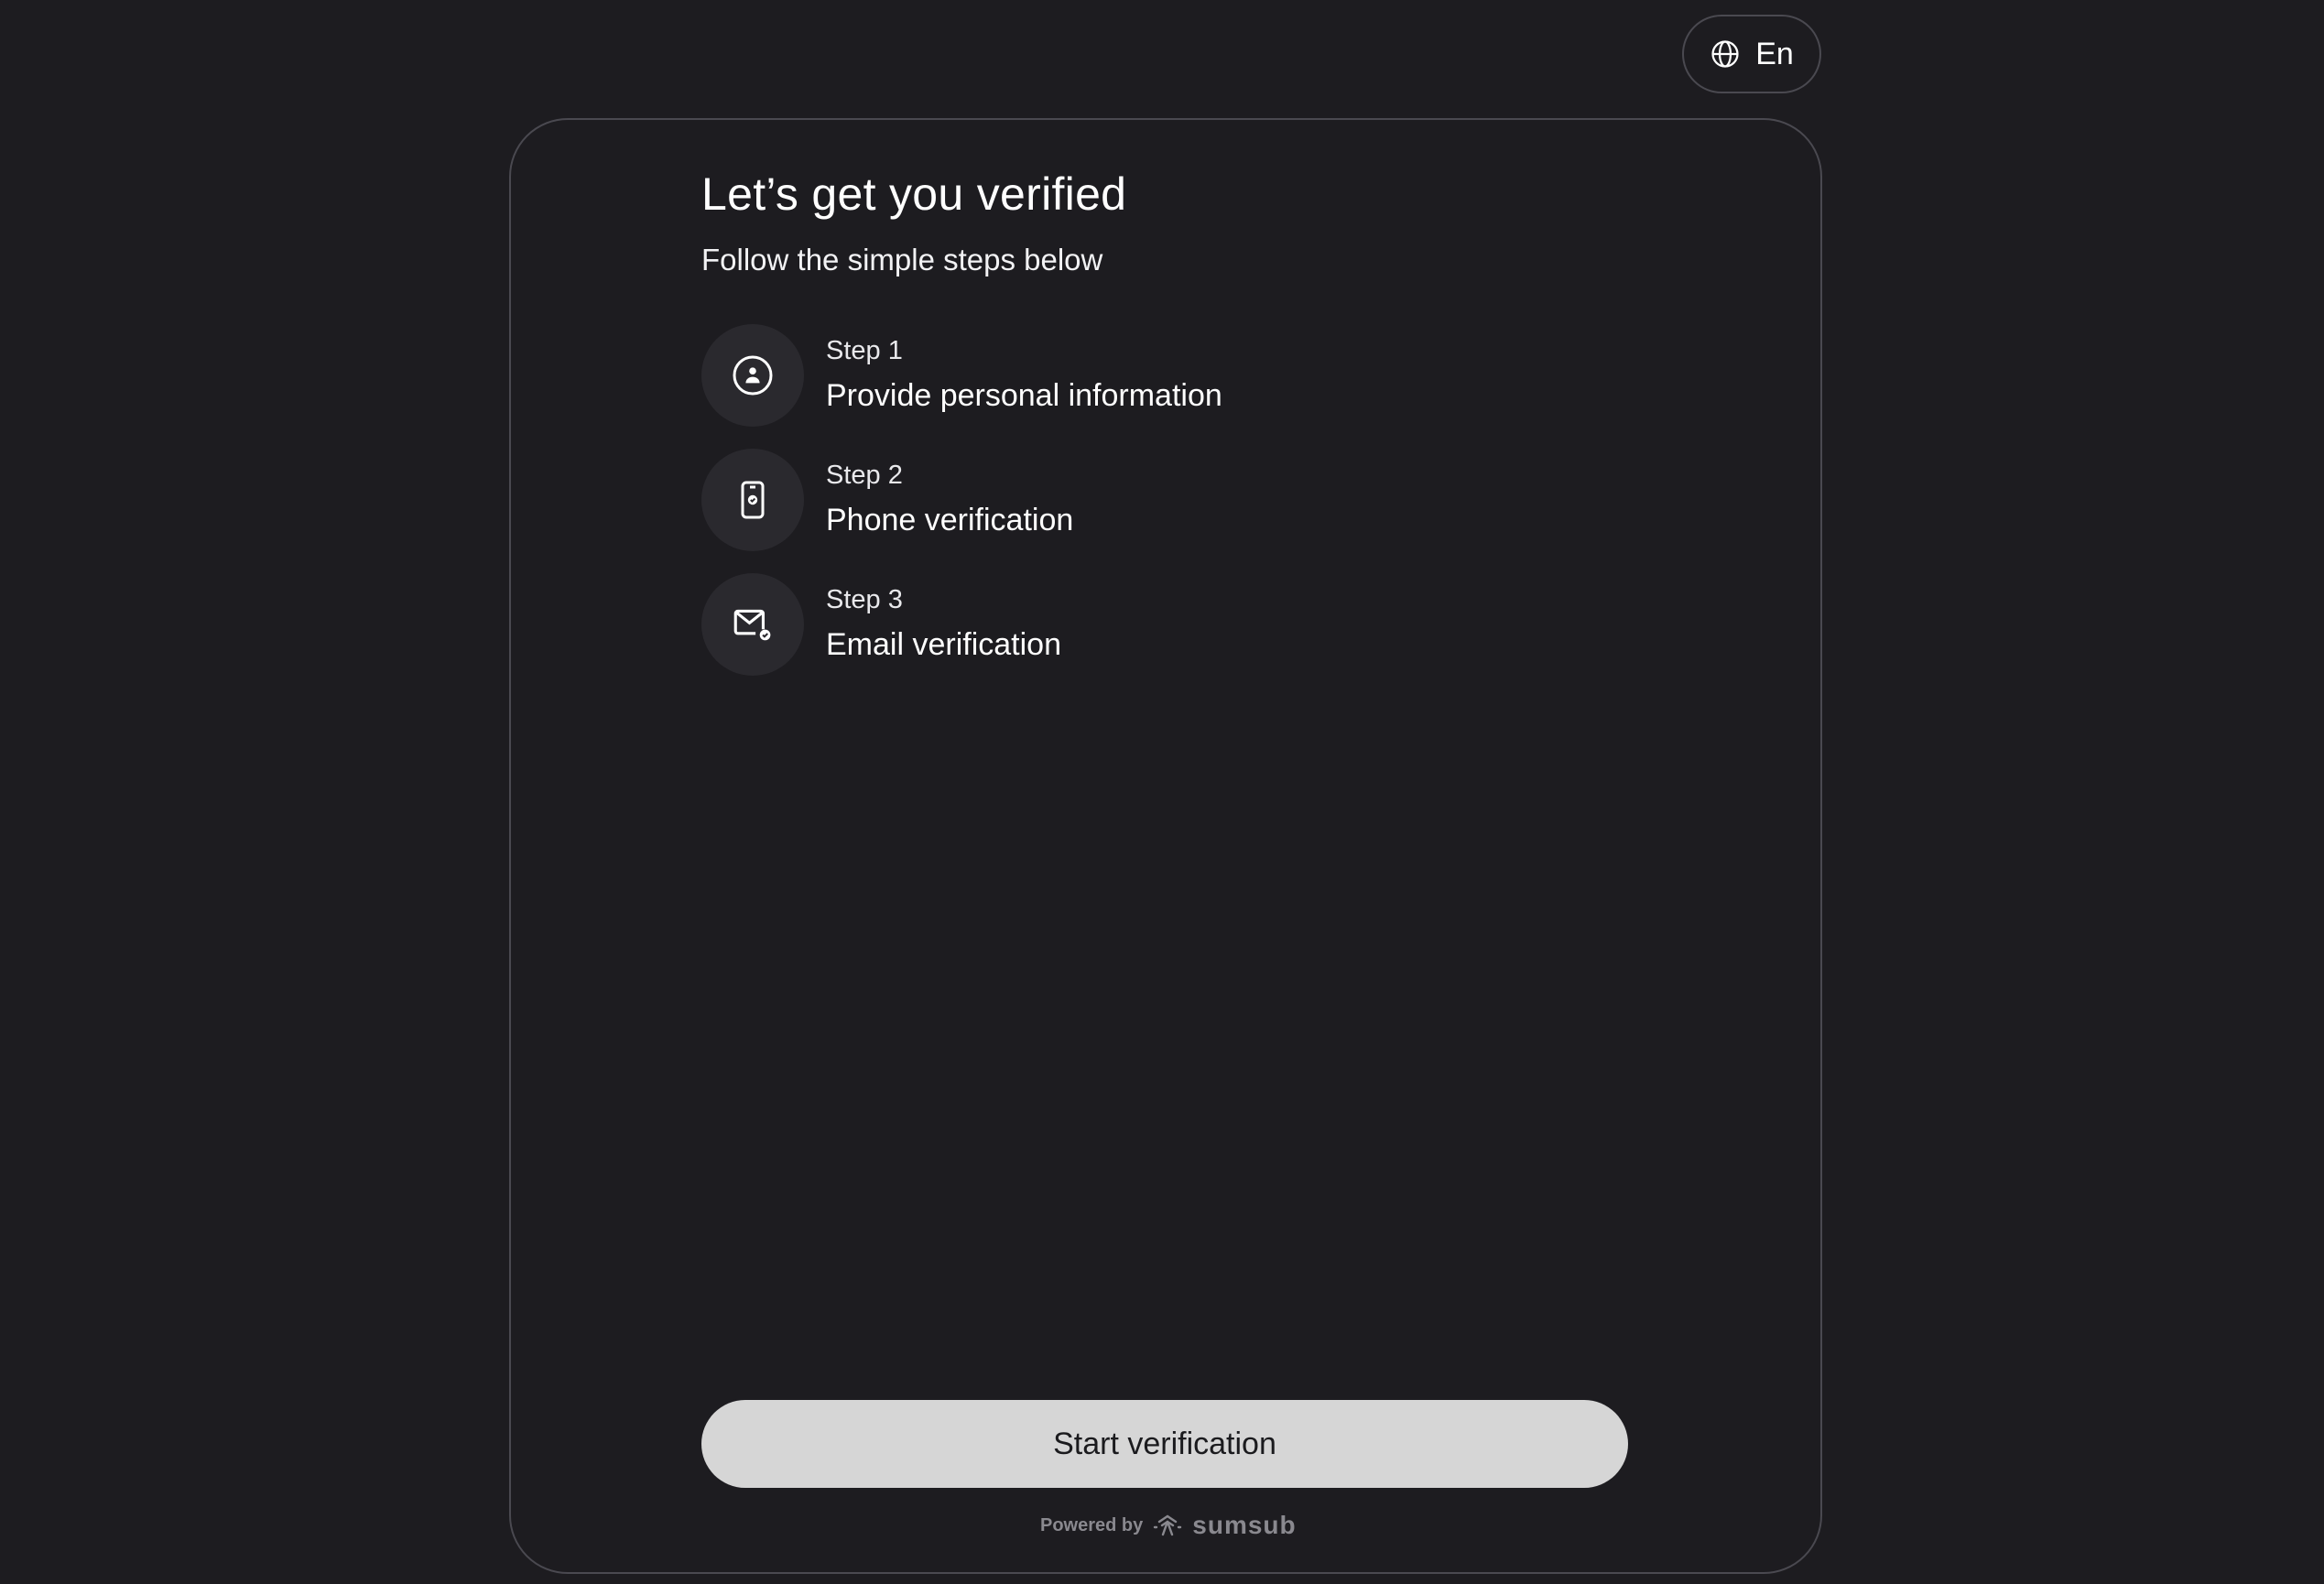 The height and width of the screenshot is (1584, 2324). Describe the element at coordinates (914, 194) in the screenshot. I see `page-title: Let’s get you verified` at that location.